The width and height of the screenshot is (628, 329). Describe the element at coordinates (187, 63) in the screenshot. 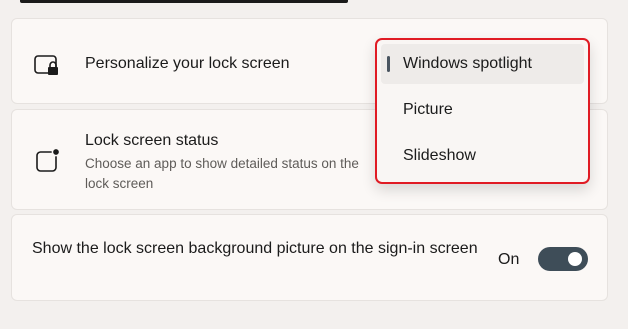

I see `personalize-lock-screen-title: Personalize your lock screen` at that location.